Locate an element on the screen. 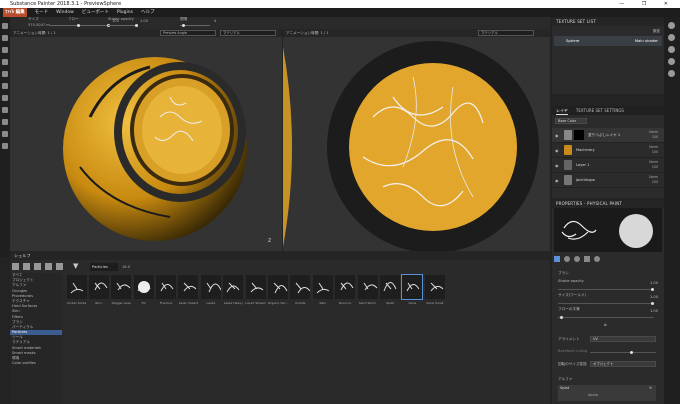  layer-row: ◉ Jacinthope Norm 100 is located at coordinates (608, 180).